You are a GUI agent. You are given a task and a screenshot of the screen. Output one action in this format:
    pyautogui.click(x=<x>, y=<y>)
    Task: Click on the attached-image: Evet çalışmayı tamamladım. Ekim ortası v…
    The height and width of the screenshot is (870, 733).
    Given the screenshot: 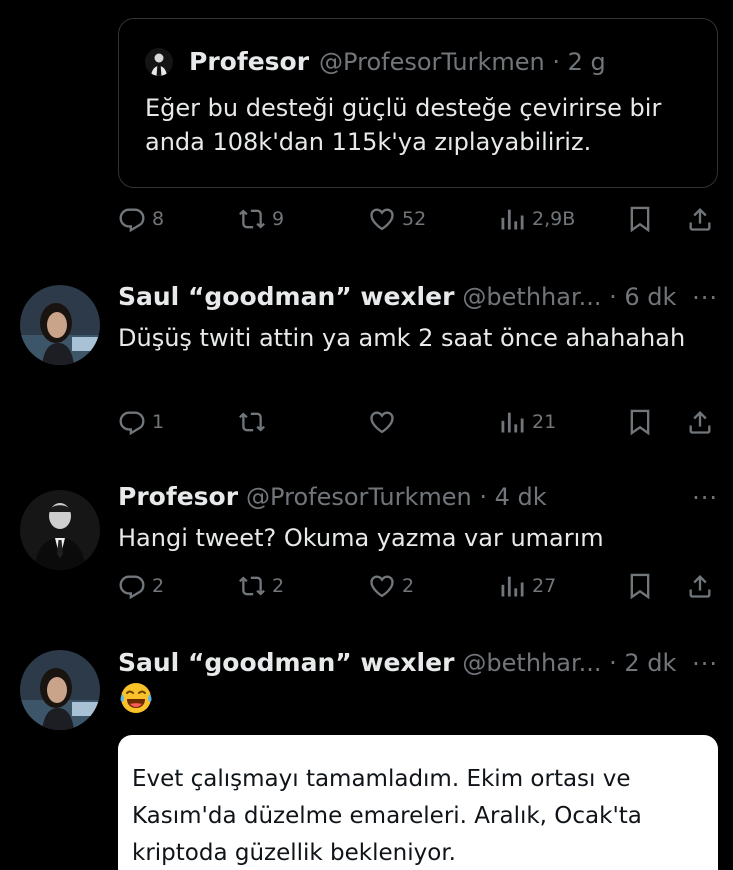 What is the action you would take?
    pyautogui.click(x=418, y=802)
    